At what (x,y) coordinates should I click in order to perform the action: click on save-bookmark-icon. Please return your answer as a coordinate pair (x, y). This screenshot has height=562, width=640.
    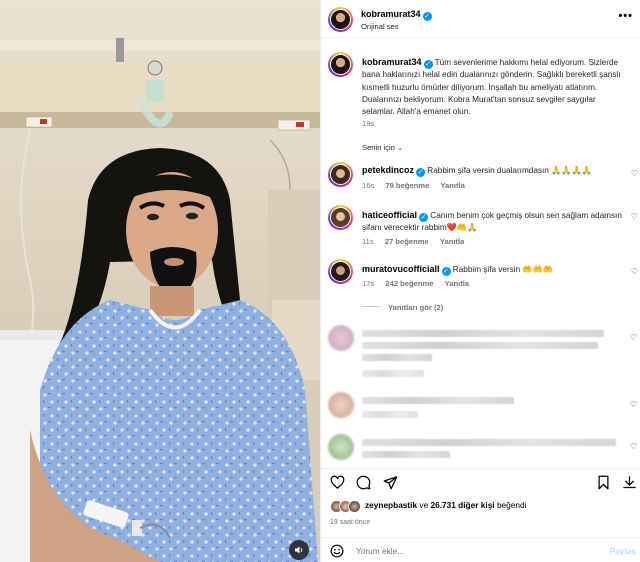
    Looking at the image, I should click on (603, 482).